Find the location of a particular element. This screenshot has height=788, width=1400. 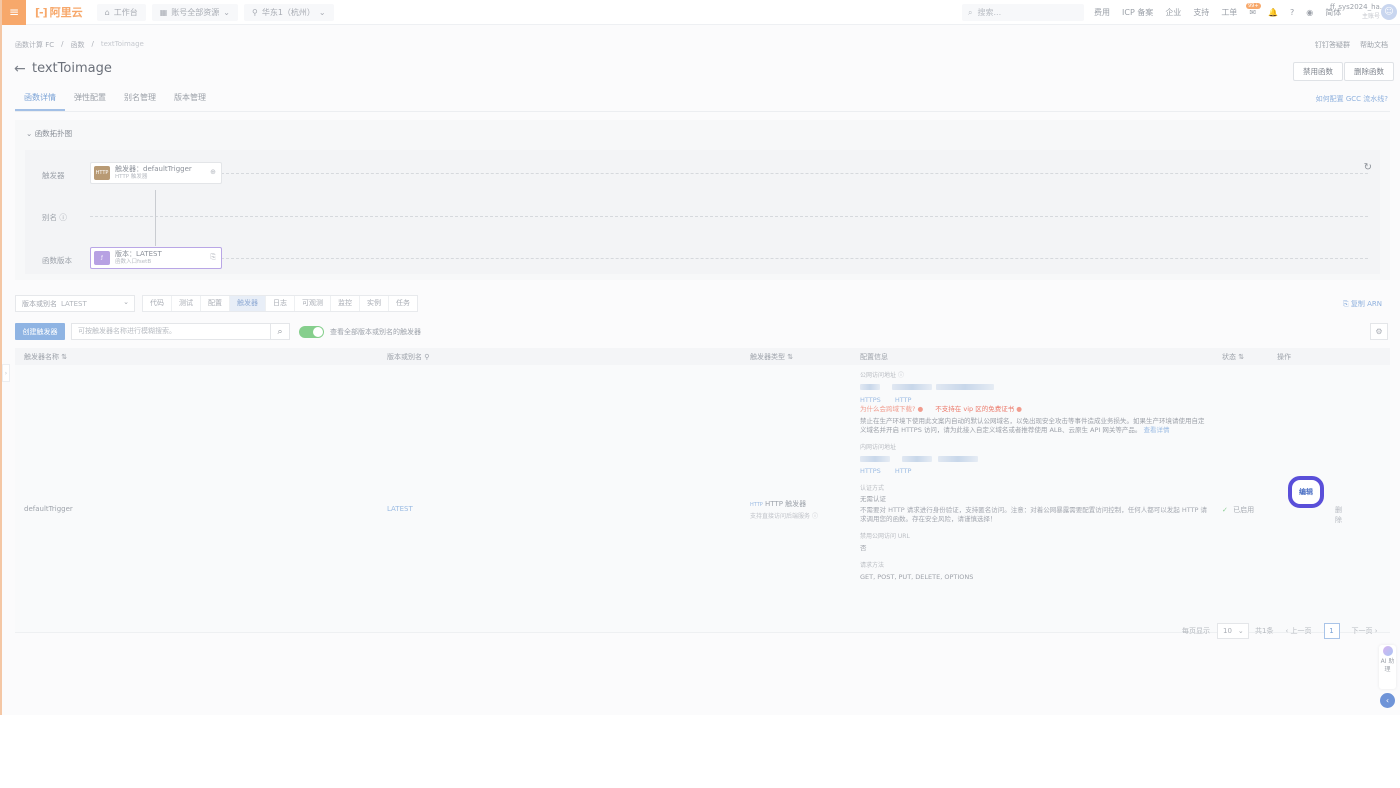

expand-sidebar-icon: › is located at coordinates (6, 373).